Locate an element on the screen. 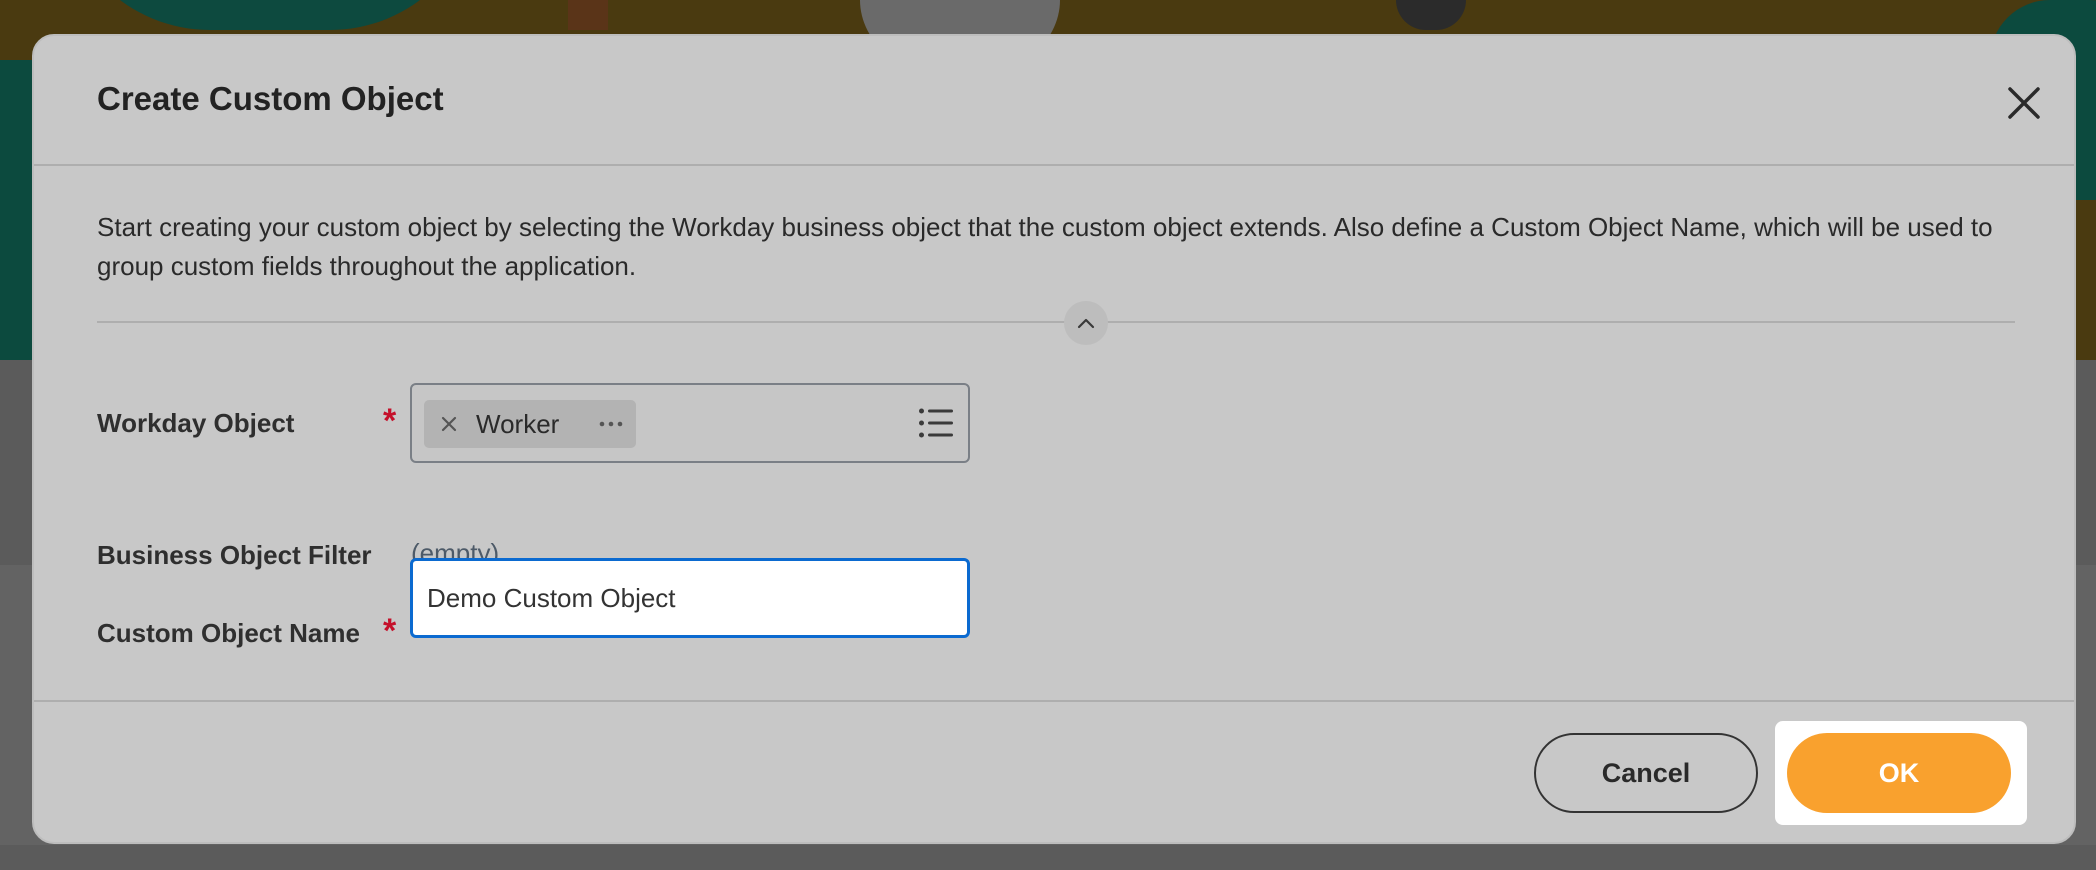 The width and height of the screenshot is (2096, 870). cancel-button: Cancel is located at coordinates (1646, 773).